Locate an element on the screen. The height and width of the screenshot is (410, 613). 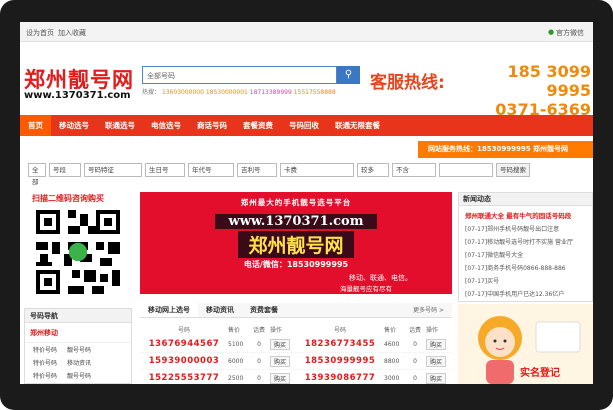
phone-number: 13676944567 is located at coordinates (184, 344).